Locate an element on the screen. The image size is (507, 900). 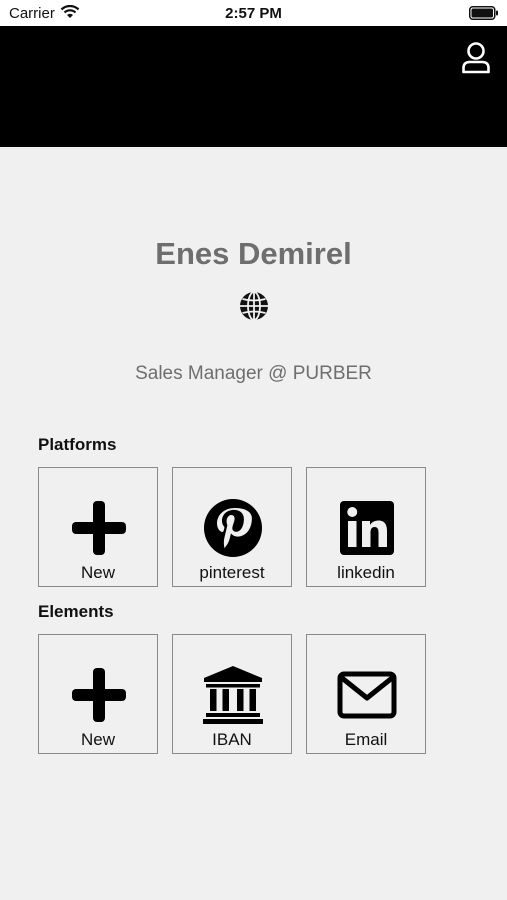
element-tile-email: Email is located at coordinates (366, 694).